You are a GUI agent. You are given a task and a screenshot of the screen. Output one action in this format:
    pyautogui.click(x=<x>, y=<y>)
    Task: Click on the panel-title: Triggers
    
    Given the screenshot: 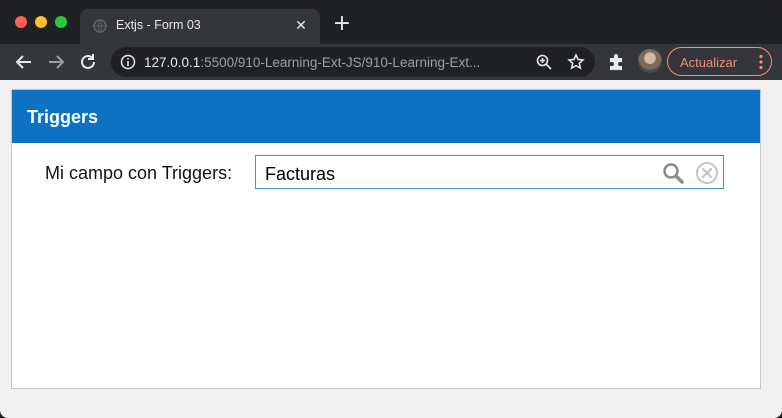 What is the action you would take?
    pyautogui.click(x=63, y=117)
    